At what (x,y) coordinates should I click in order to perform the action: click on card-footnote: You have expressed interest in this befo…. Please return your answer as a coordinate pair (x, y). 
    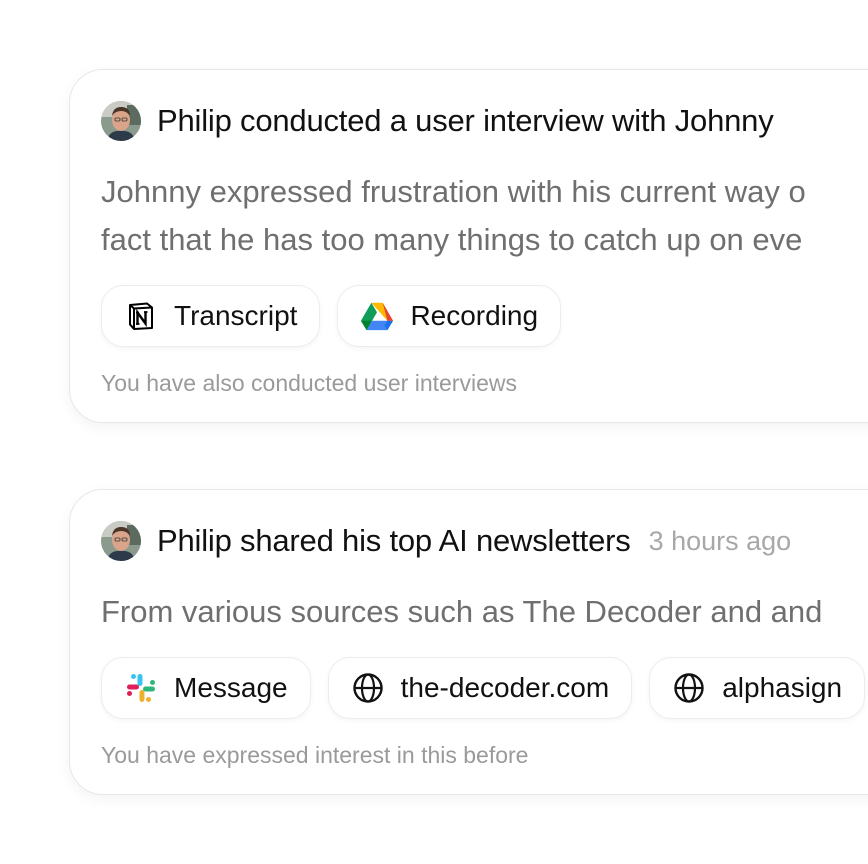
    Looking at the image, I should click on (315, 755).